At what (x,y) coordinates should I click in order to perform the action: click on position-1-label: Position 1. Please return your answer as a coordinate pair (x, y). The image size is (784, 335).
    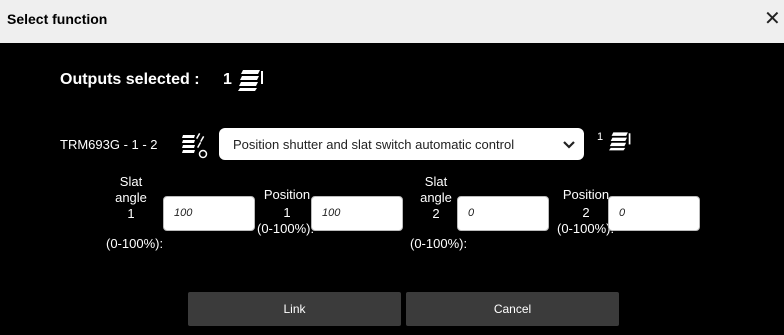
    Looking at the image, I should click on (287, 203).